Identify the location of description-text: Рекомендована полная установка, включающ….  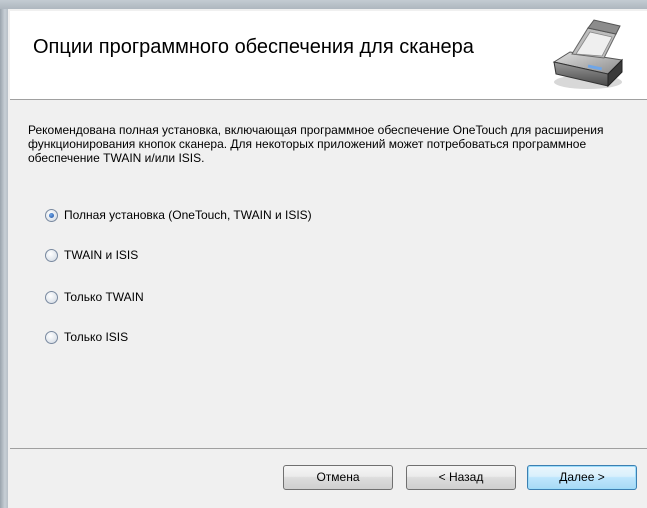
(316, 144).